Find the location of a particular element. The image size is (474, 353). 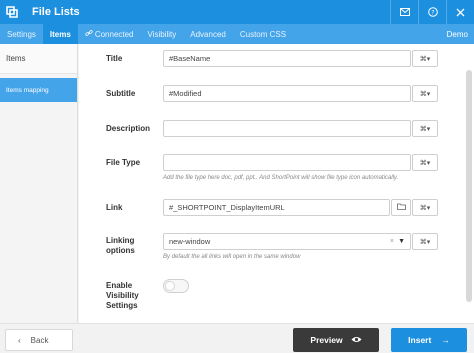

preview-button: Preview is located at coordinates (336, 340).